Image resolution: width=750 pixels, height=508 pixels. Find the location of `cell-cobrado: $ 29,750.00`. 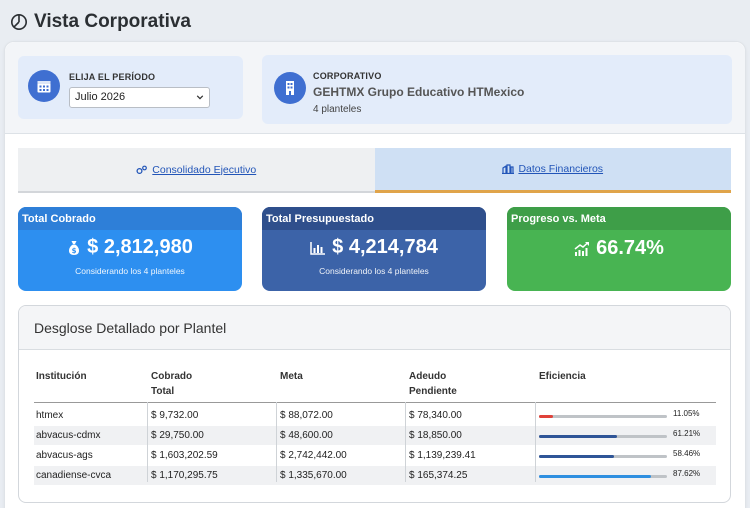

cell-cobrado: $ 29,750.00 is located at coordinates (177, 435).